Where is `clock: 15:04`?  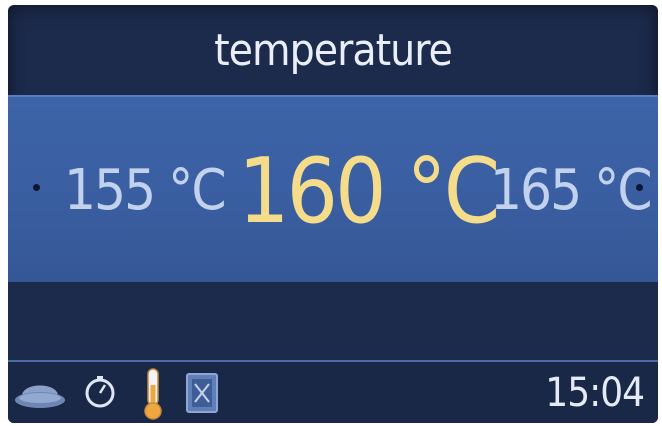
clock: 15:04 is located at coordinates (595, 393).